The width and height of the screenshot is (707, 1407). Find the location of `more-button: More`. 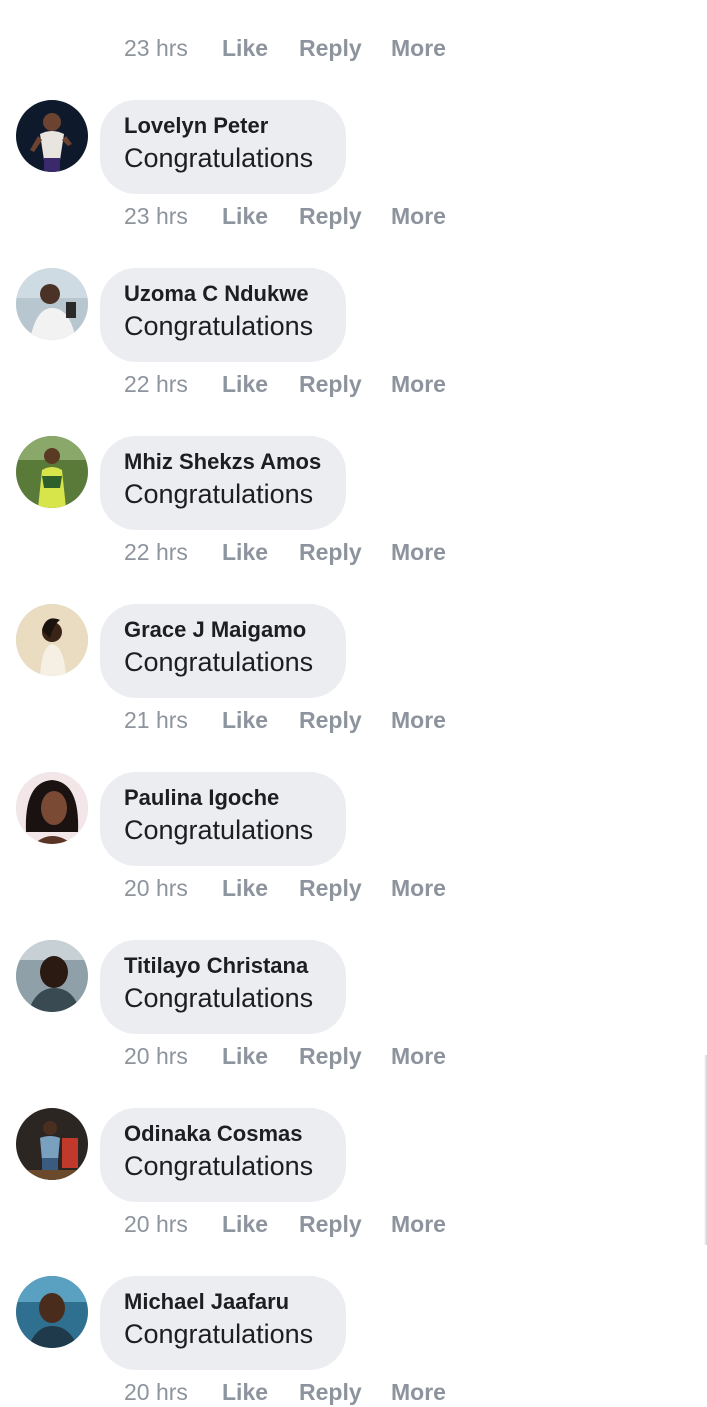

more-button: More is located at coordinates (418, 1392).